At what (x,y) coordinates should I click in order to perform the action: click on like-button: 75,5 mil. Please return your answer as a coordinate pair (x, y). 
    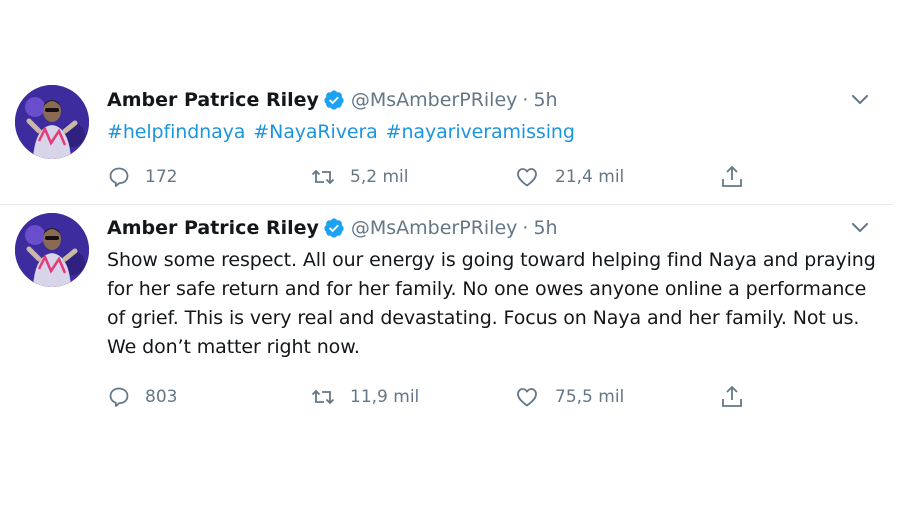
    Looking at the image, I should click on (569, 397).